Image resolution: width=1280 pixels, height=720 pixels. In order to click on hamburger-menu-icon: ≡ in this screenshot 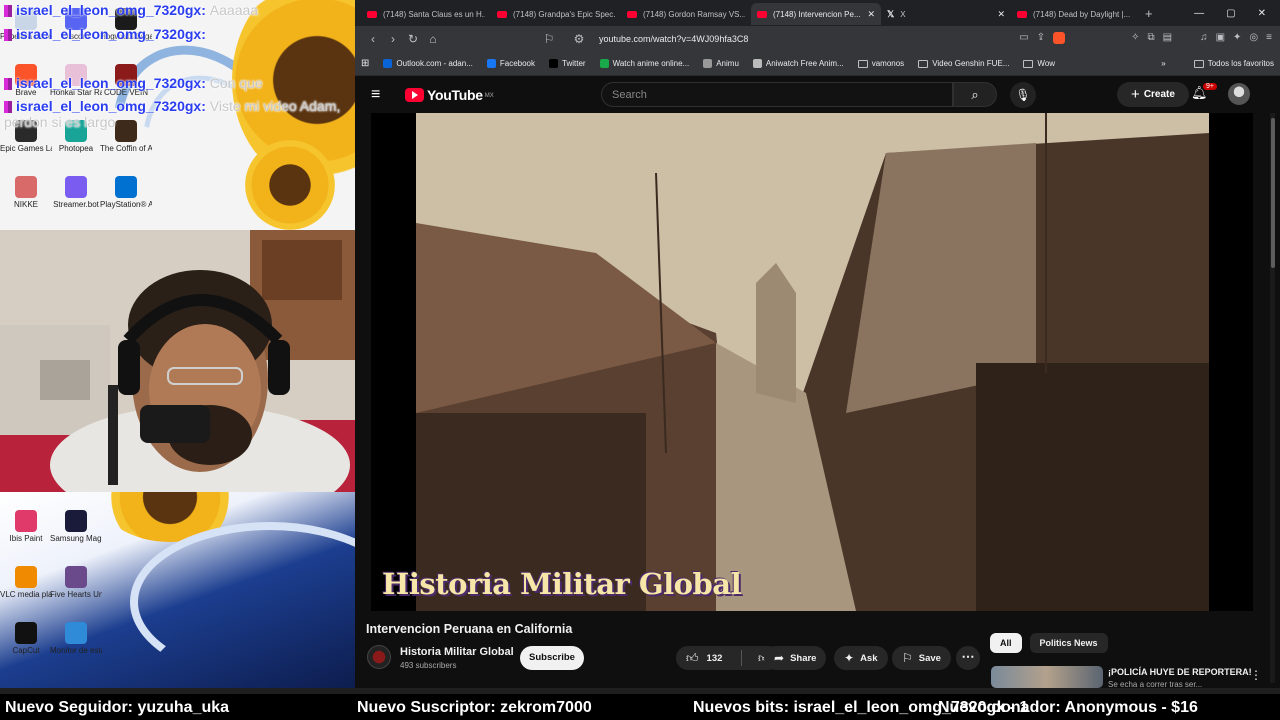, I will do `click(380, 95)`.